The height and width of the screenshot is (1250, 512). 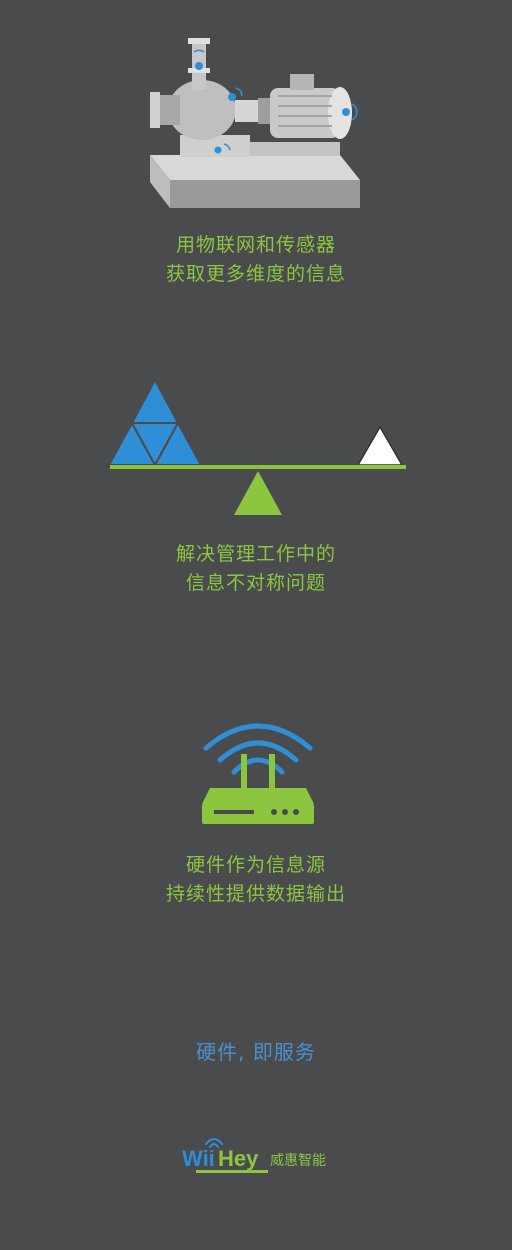 I want to click on triangle-top, so click(x=155, y=400).